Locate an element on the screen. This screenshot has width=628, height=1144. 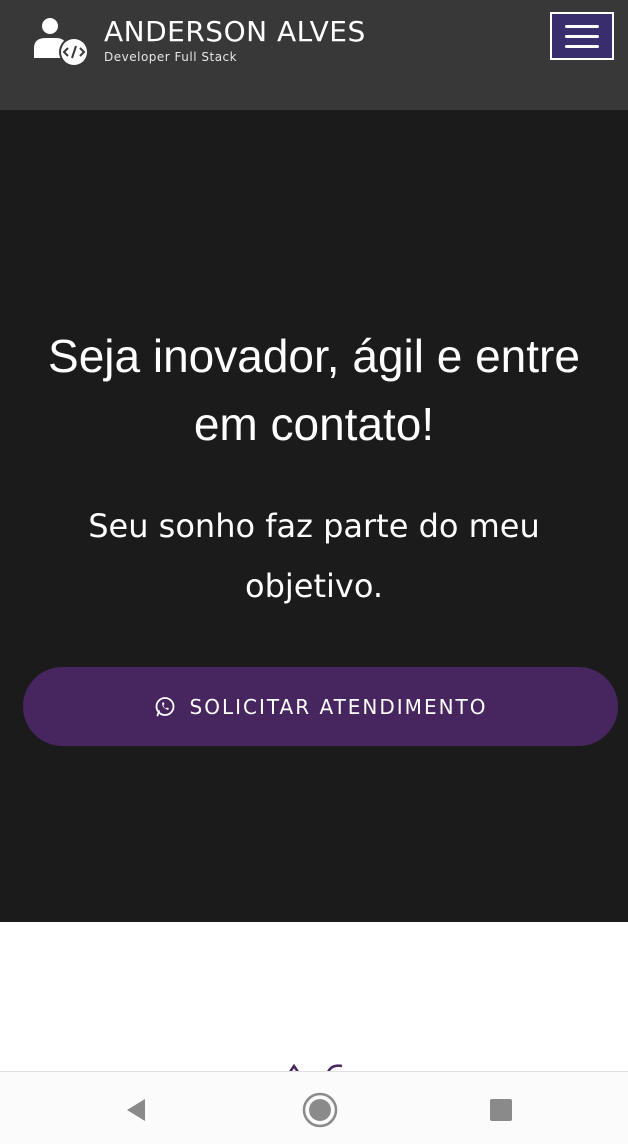
whatsapp-icon is located at coordinates (165, 707).